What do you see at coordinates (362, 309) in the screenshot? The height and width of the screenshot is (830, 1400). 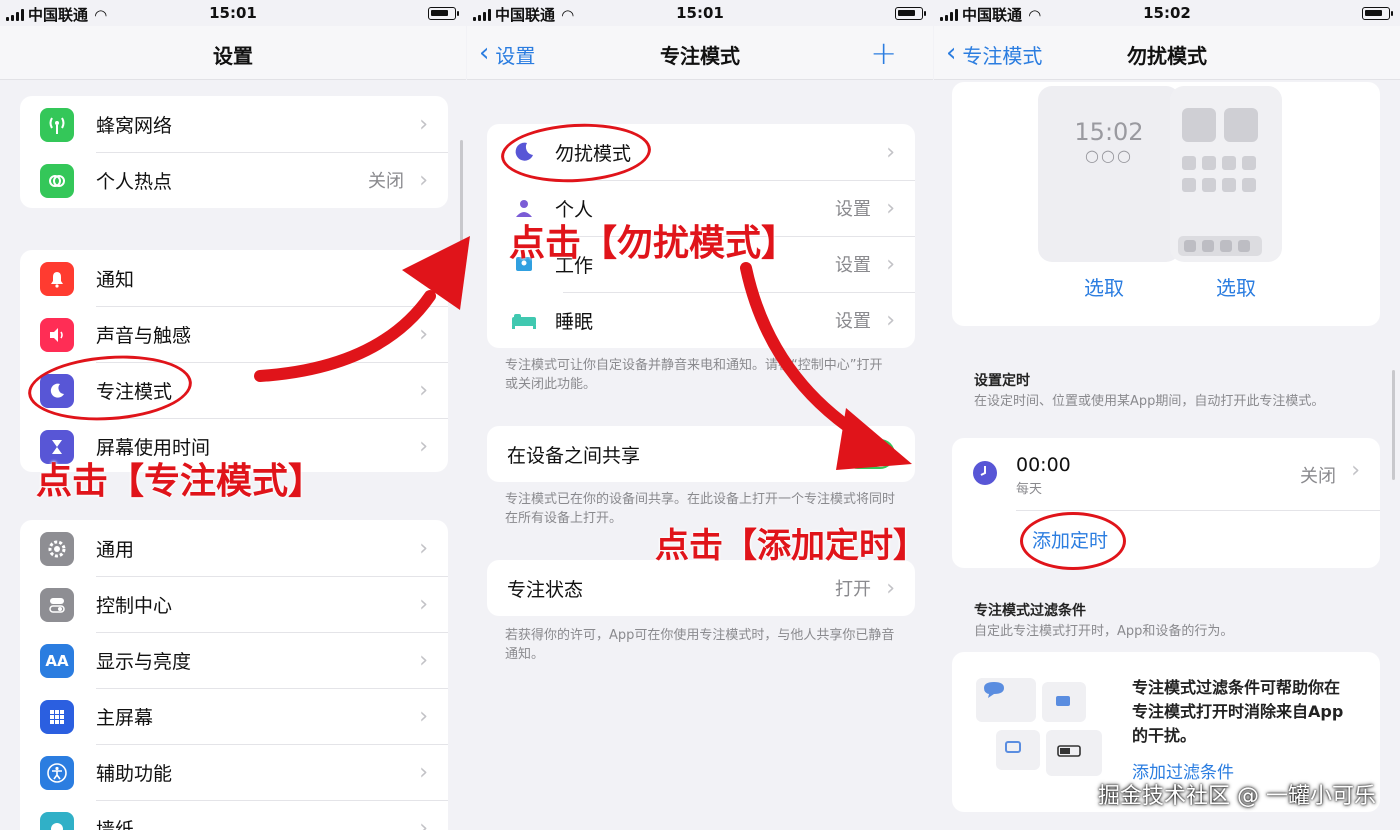 I see `arrow-to-focus-screen-icon` at bounding box center [362, 309].